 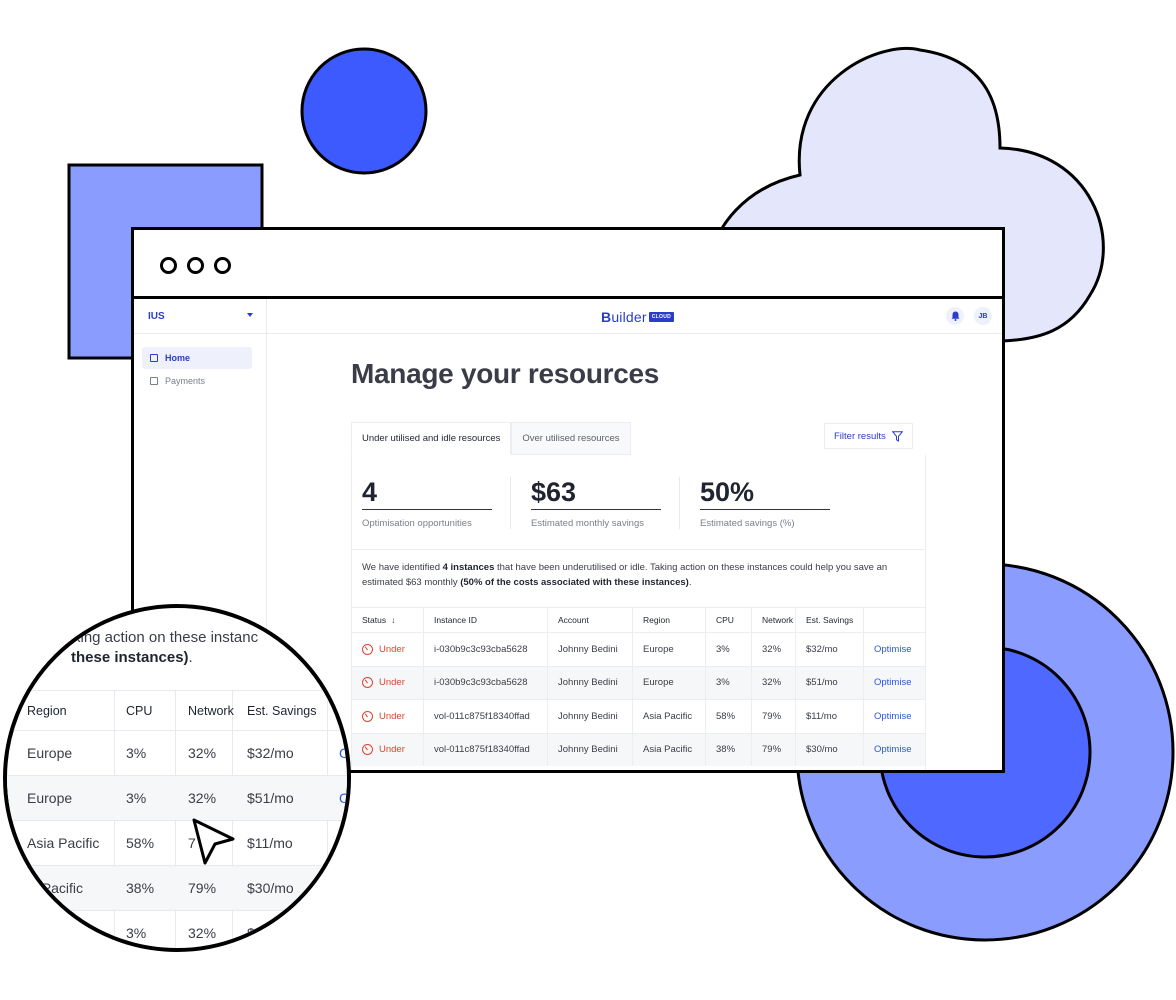 What do you see at coordinates (270, 888) in the screenshot?
I see `magnified-cell-savings: $30/mo` at bounding box center [270, 888].